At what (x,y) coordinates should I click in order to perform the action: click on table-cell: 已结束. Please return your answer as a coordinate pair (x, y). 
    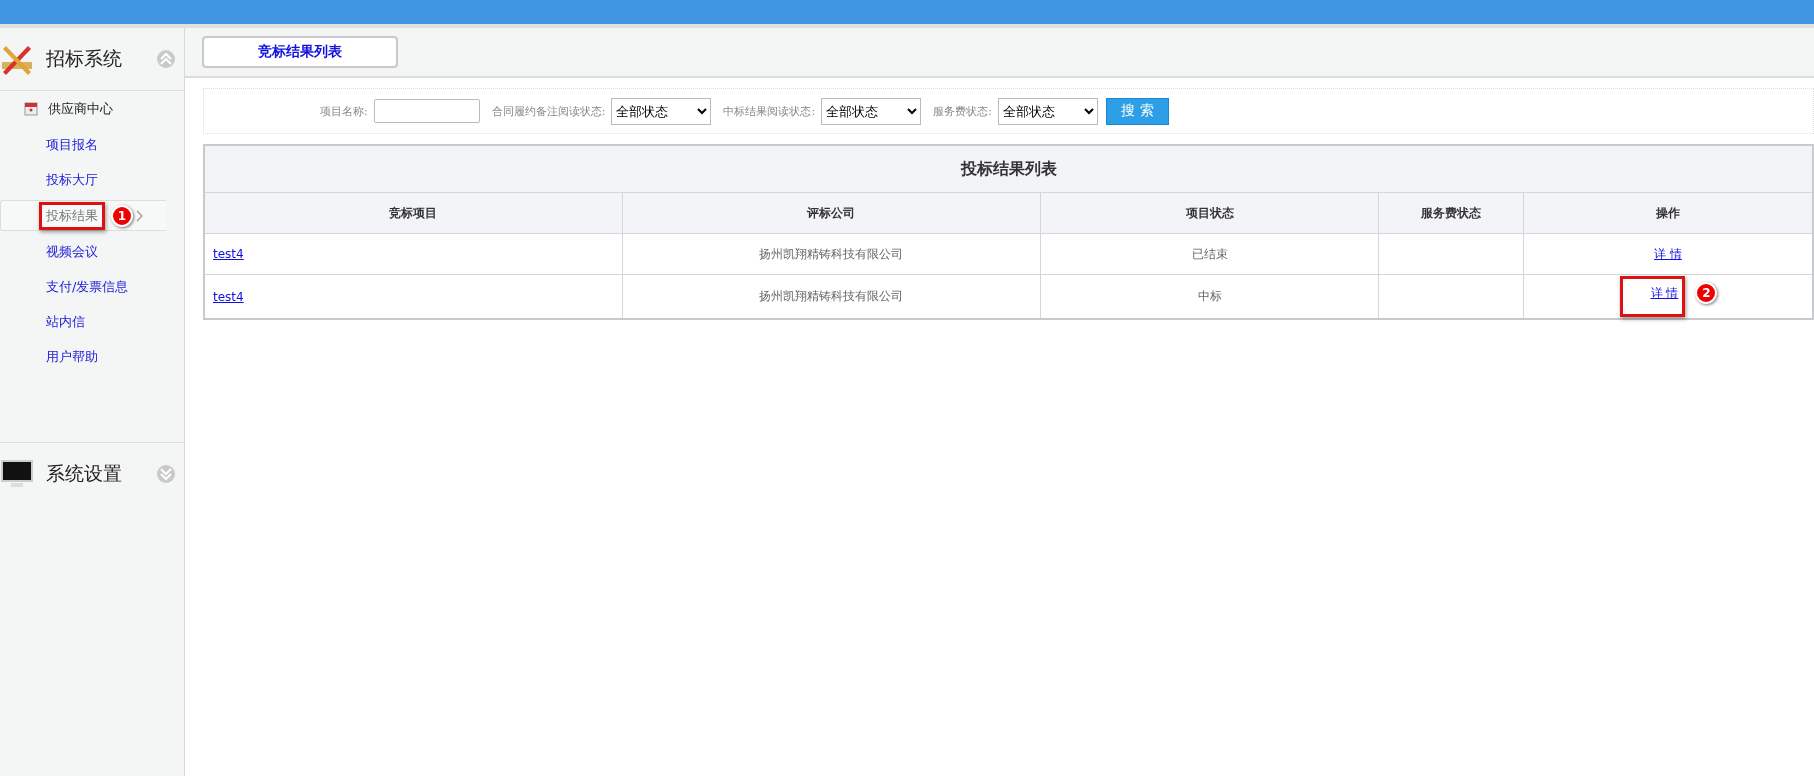
    Looking at the image, I should click on (1209, 254).